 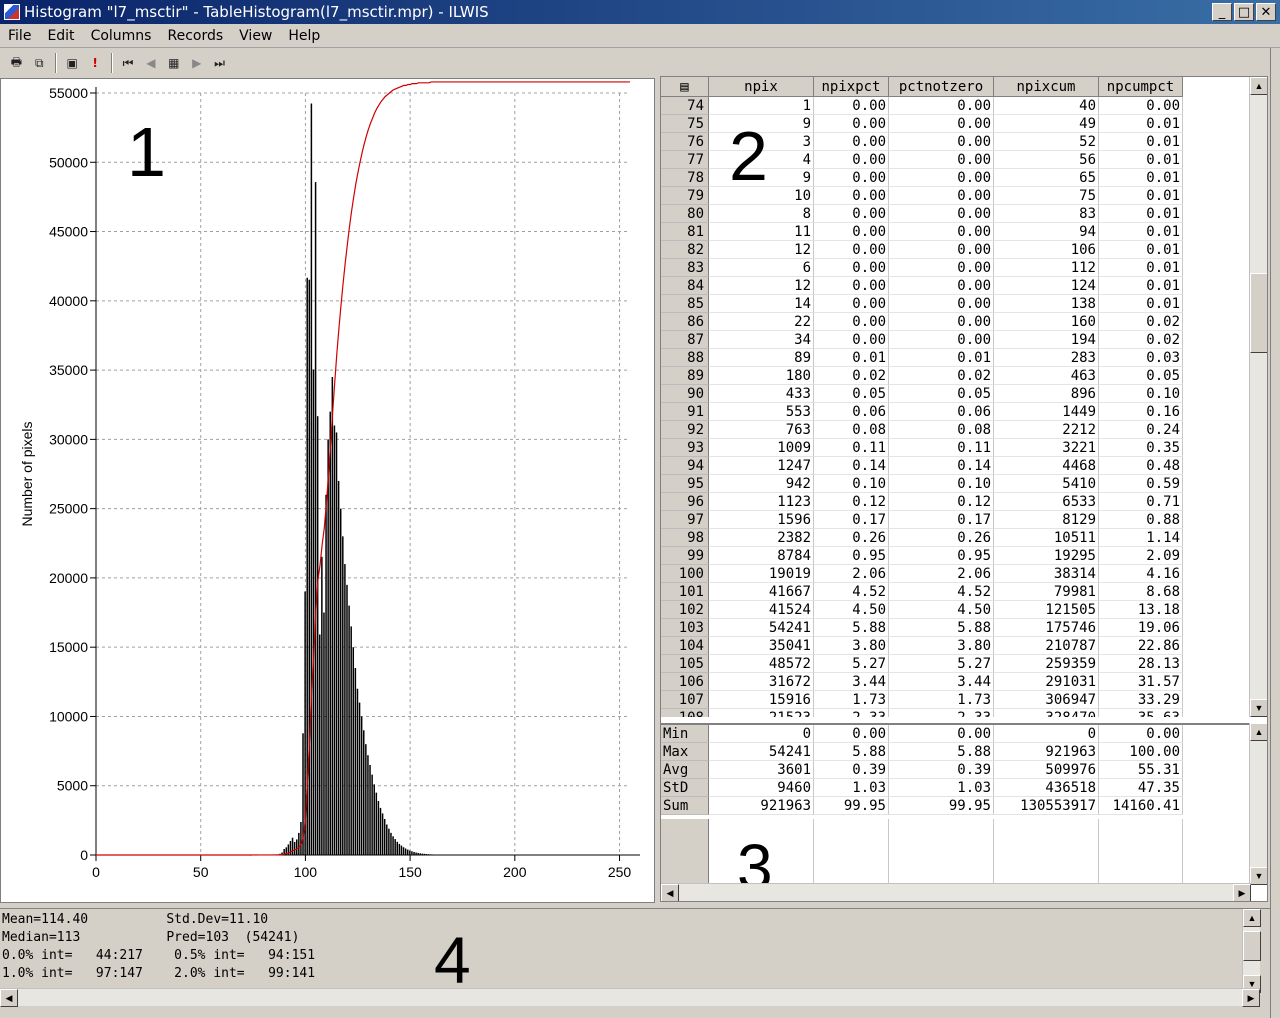 What do you see at coordinates (1258, 732) in the screenshot?
I see `scroll-up-button: ▲` at bounding box center [1258, 732].